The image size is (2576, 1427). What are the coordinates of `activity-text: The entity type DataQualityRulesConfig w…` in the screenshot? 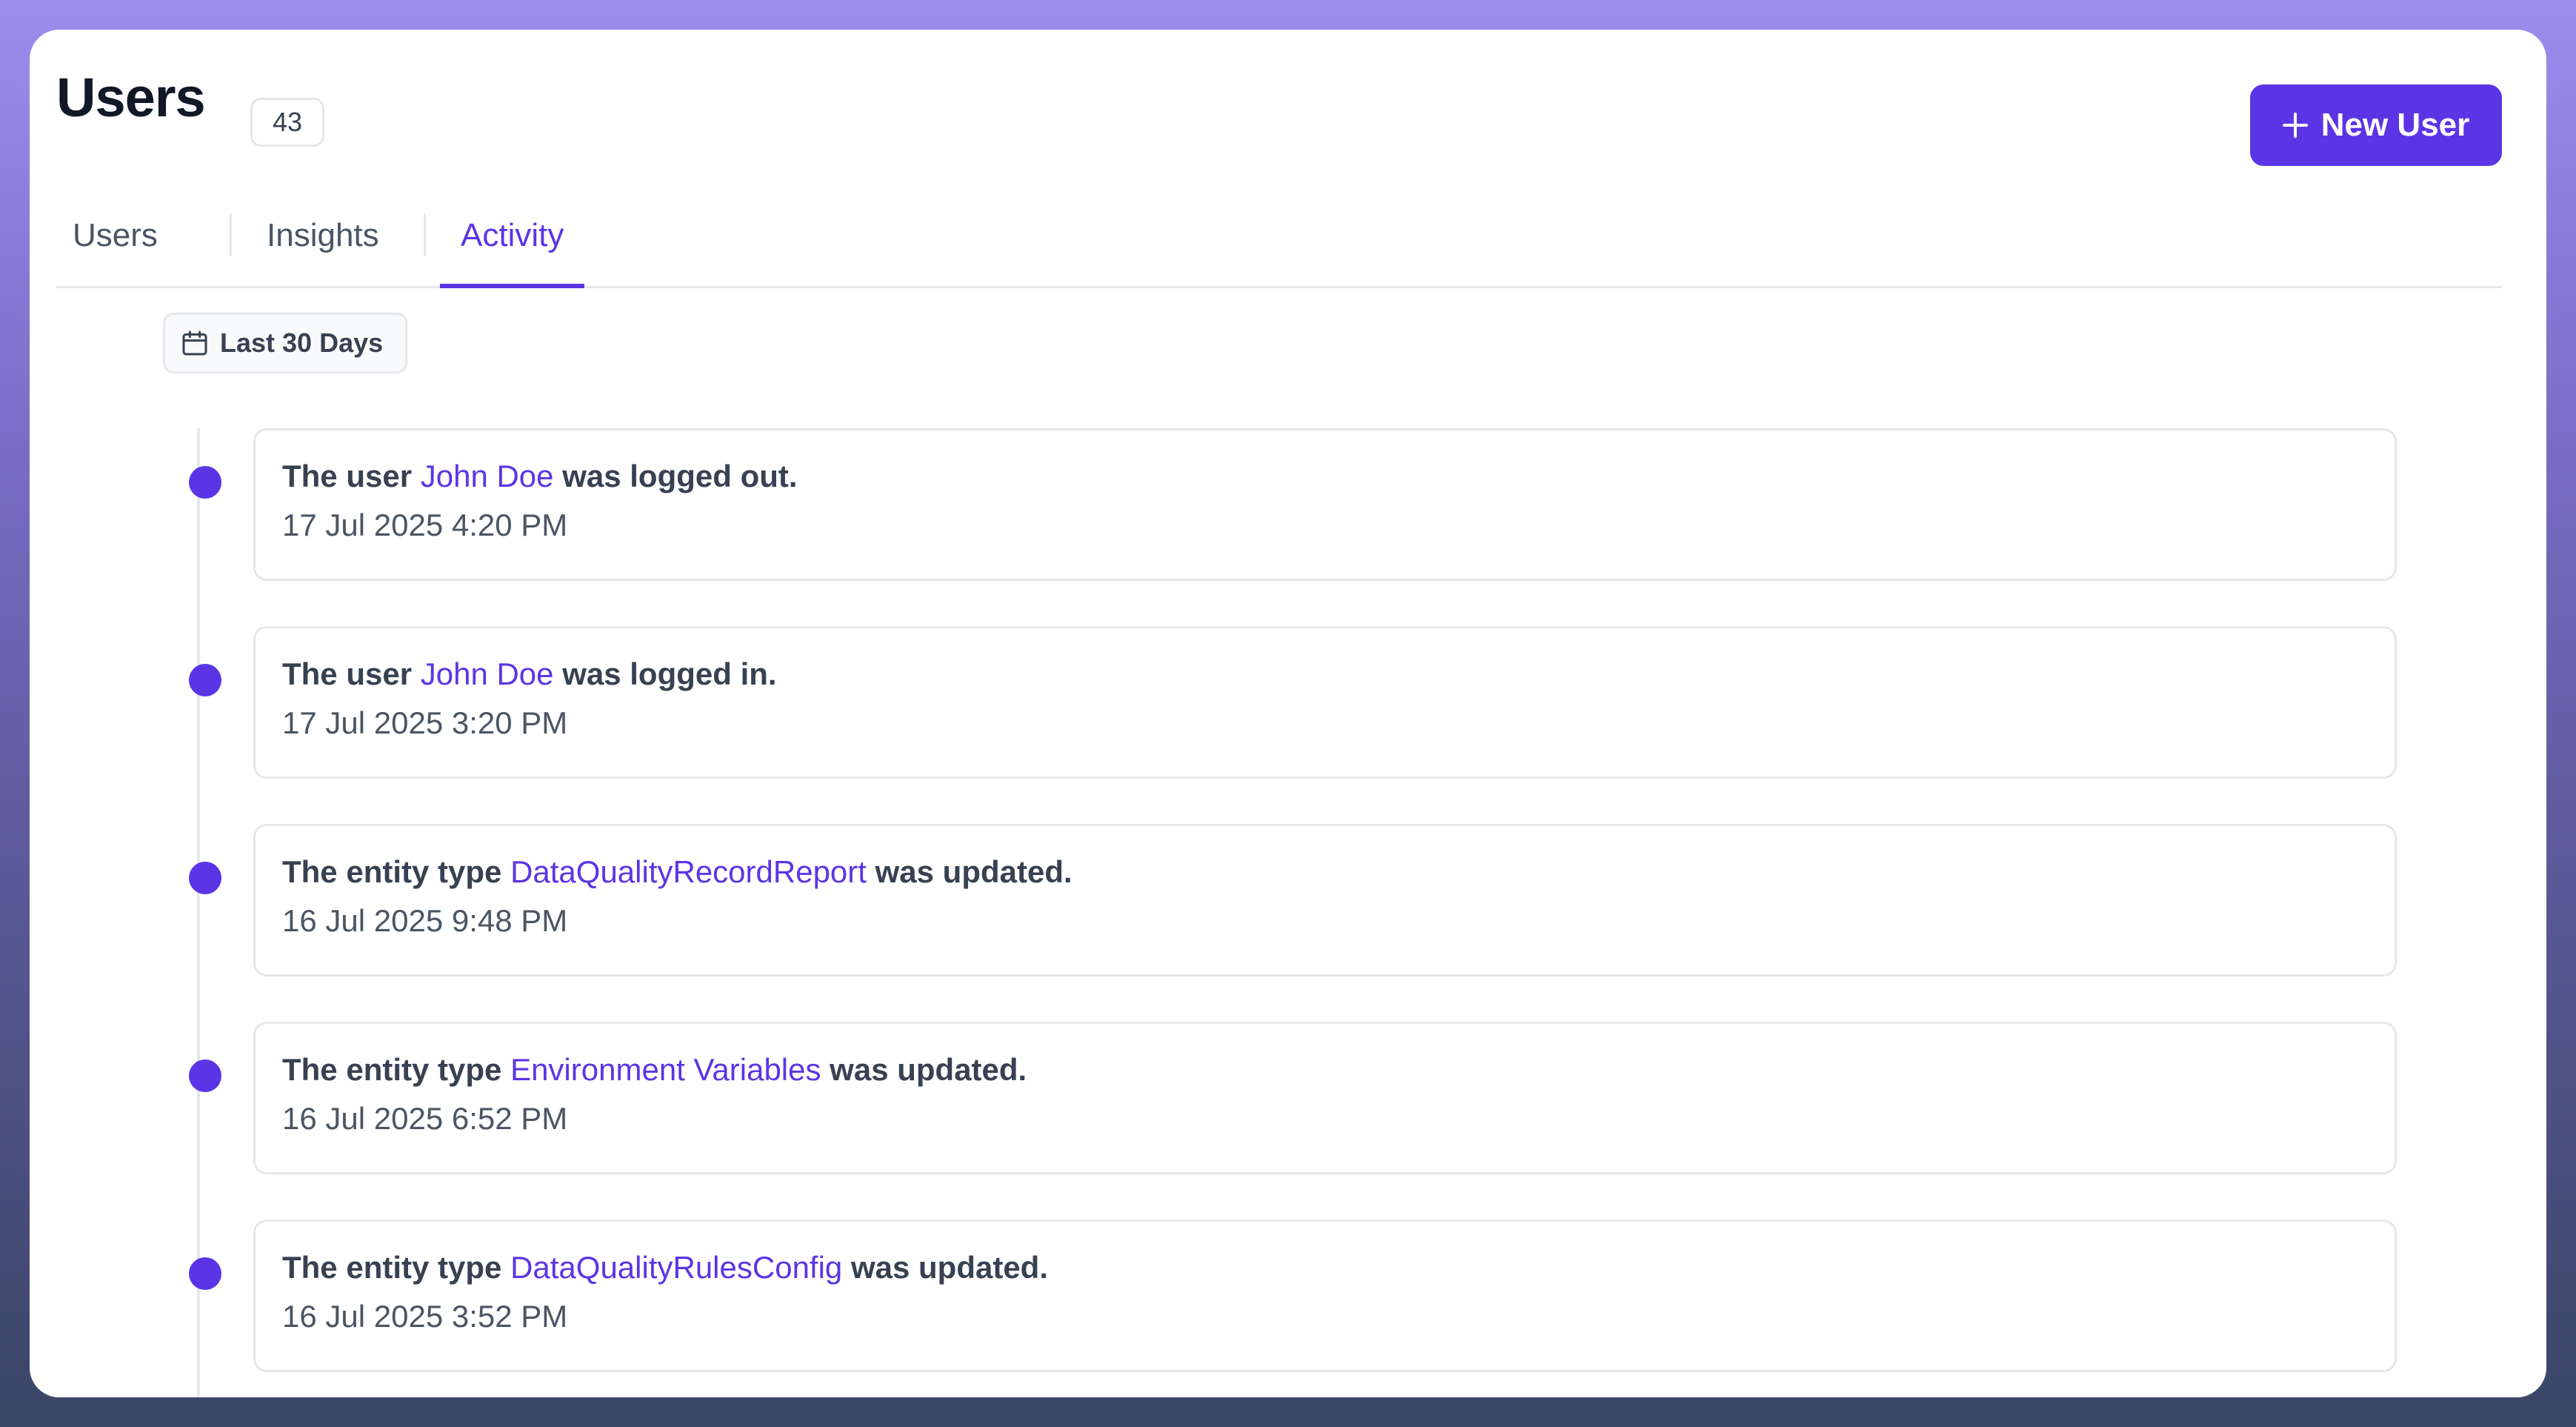 It's located at (665, 1267).